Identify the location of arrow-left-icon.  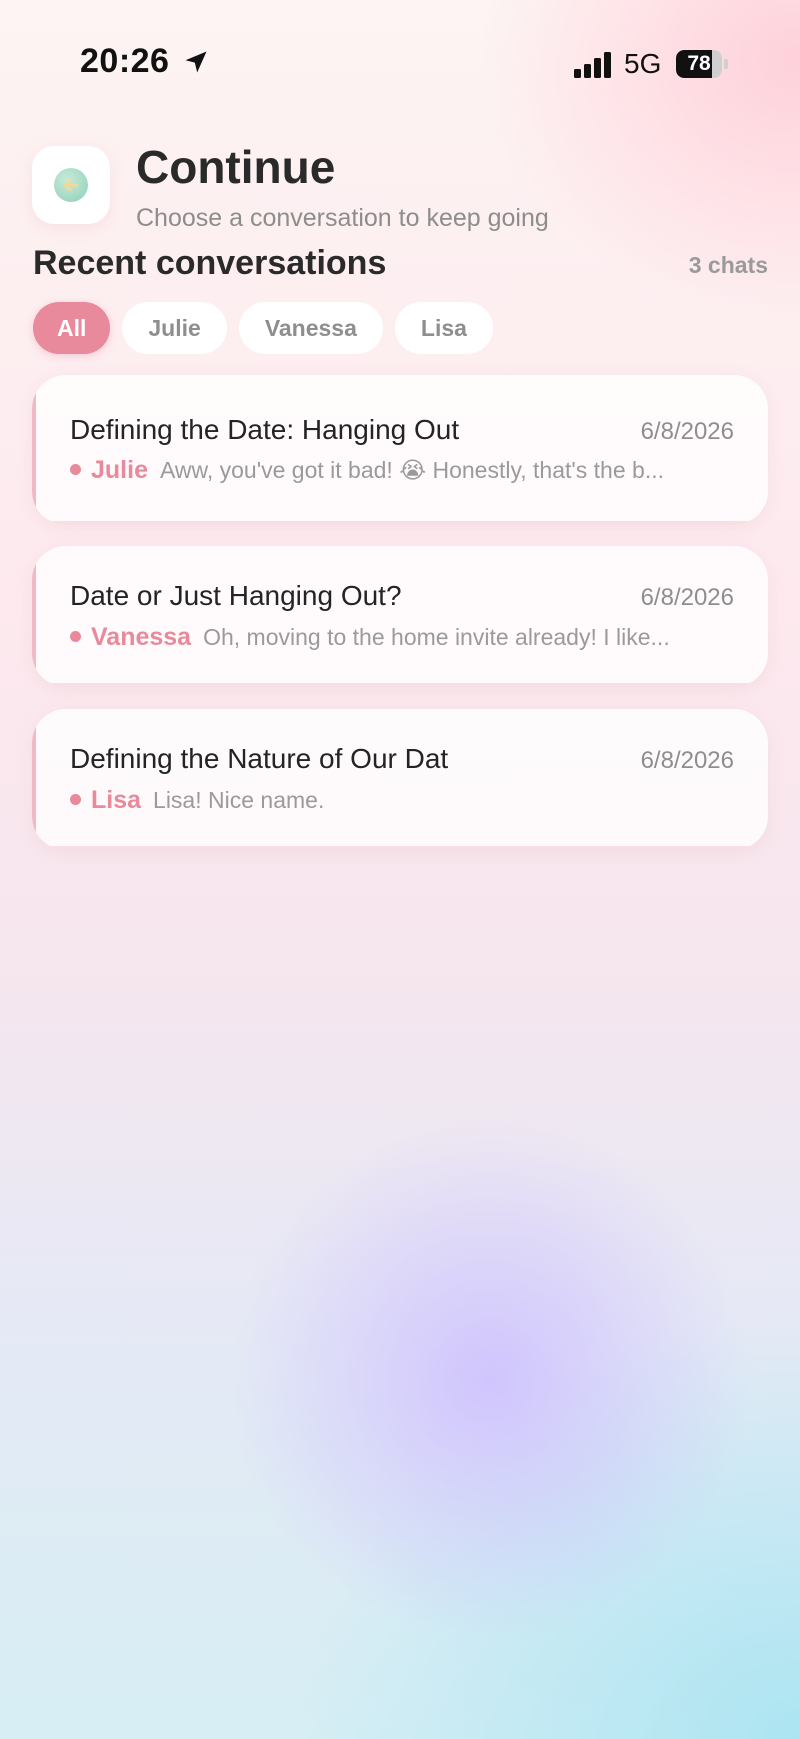
(71, 185).